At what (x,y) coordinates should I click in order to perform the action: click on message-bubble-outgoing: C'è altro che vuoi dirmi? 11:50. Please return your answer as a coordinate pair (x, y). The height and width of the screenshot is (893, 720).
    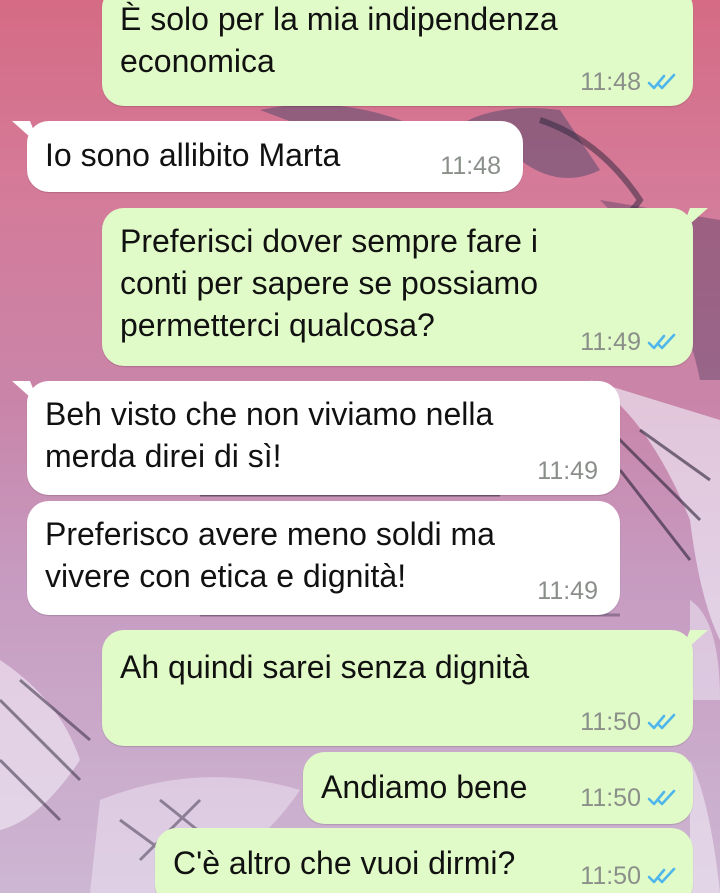
    Looking at the image, I should click on (424, 860).